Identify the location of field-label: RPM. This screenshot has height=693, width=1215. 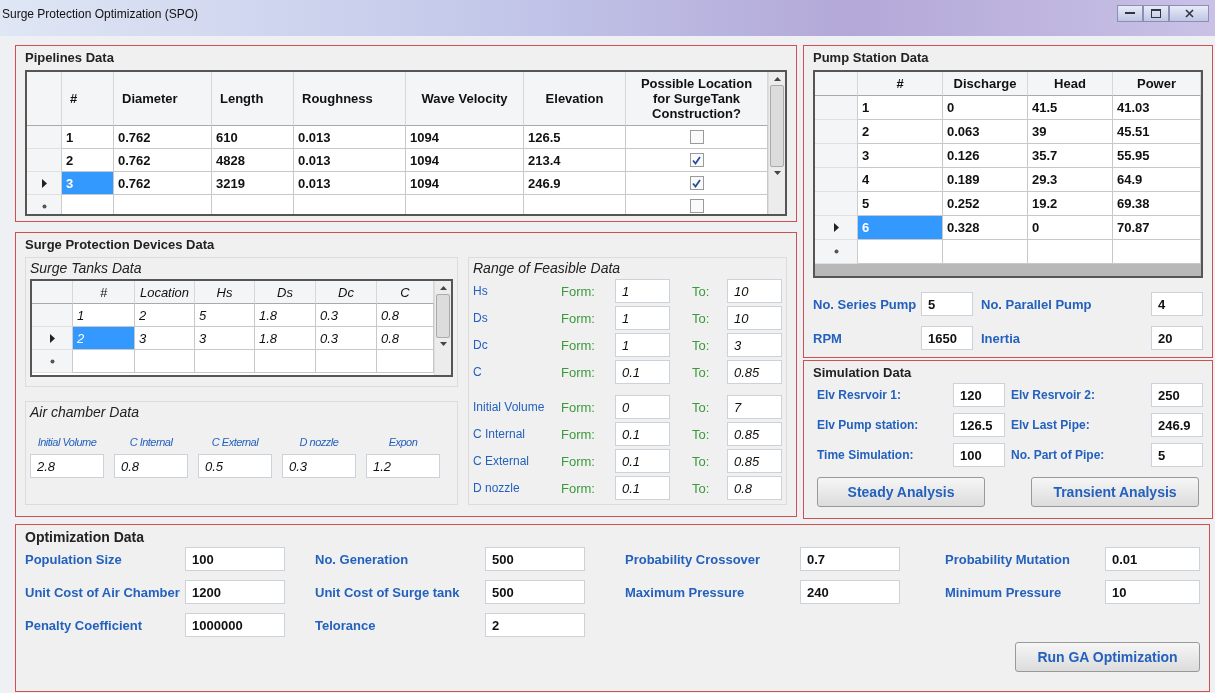
(828, 338).